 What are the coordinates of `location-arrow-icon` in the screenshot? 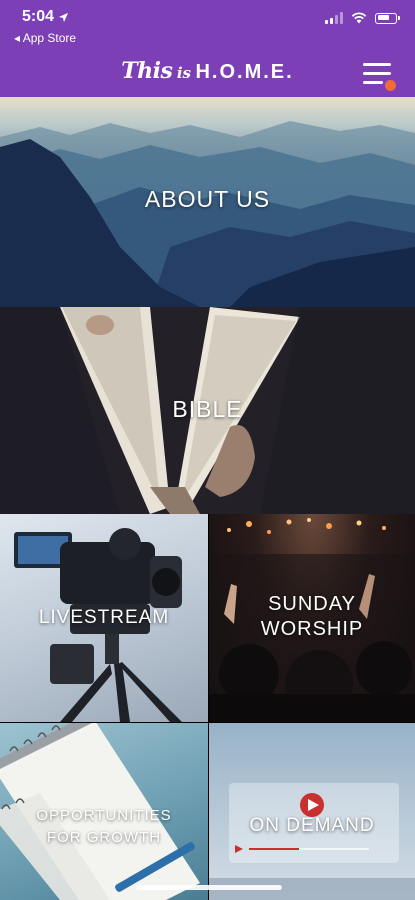 It's located at (63, 17).